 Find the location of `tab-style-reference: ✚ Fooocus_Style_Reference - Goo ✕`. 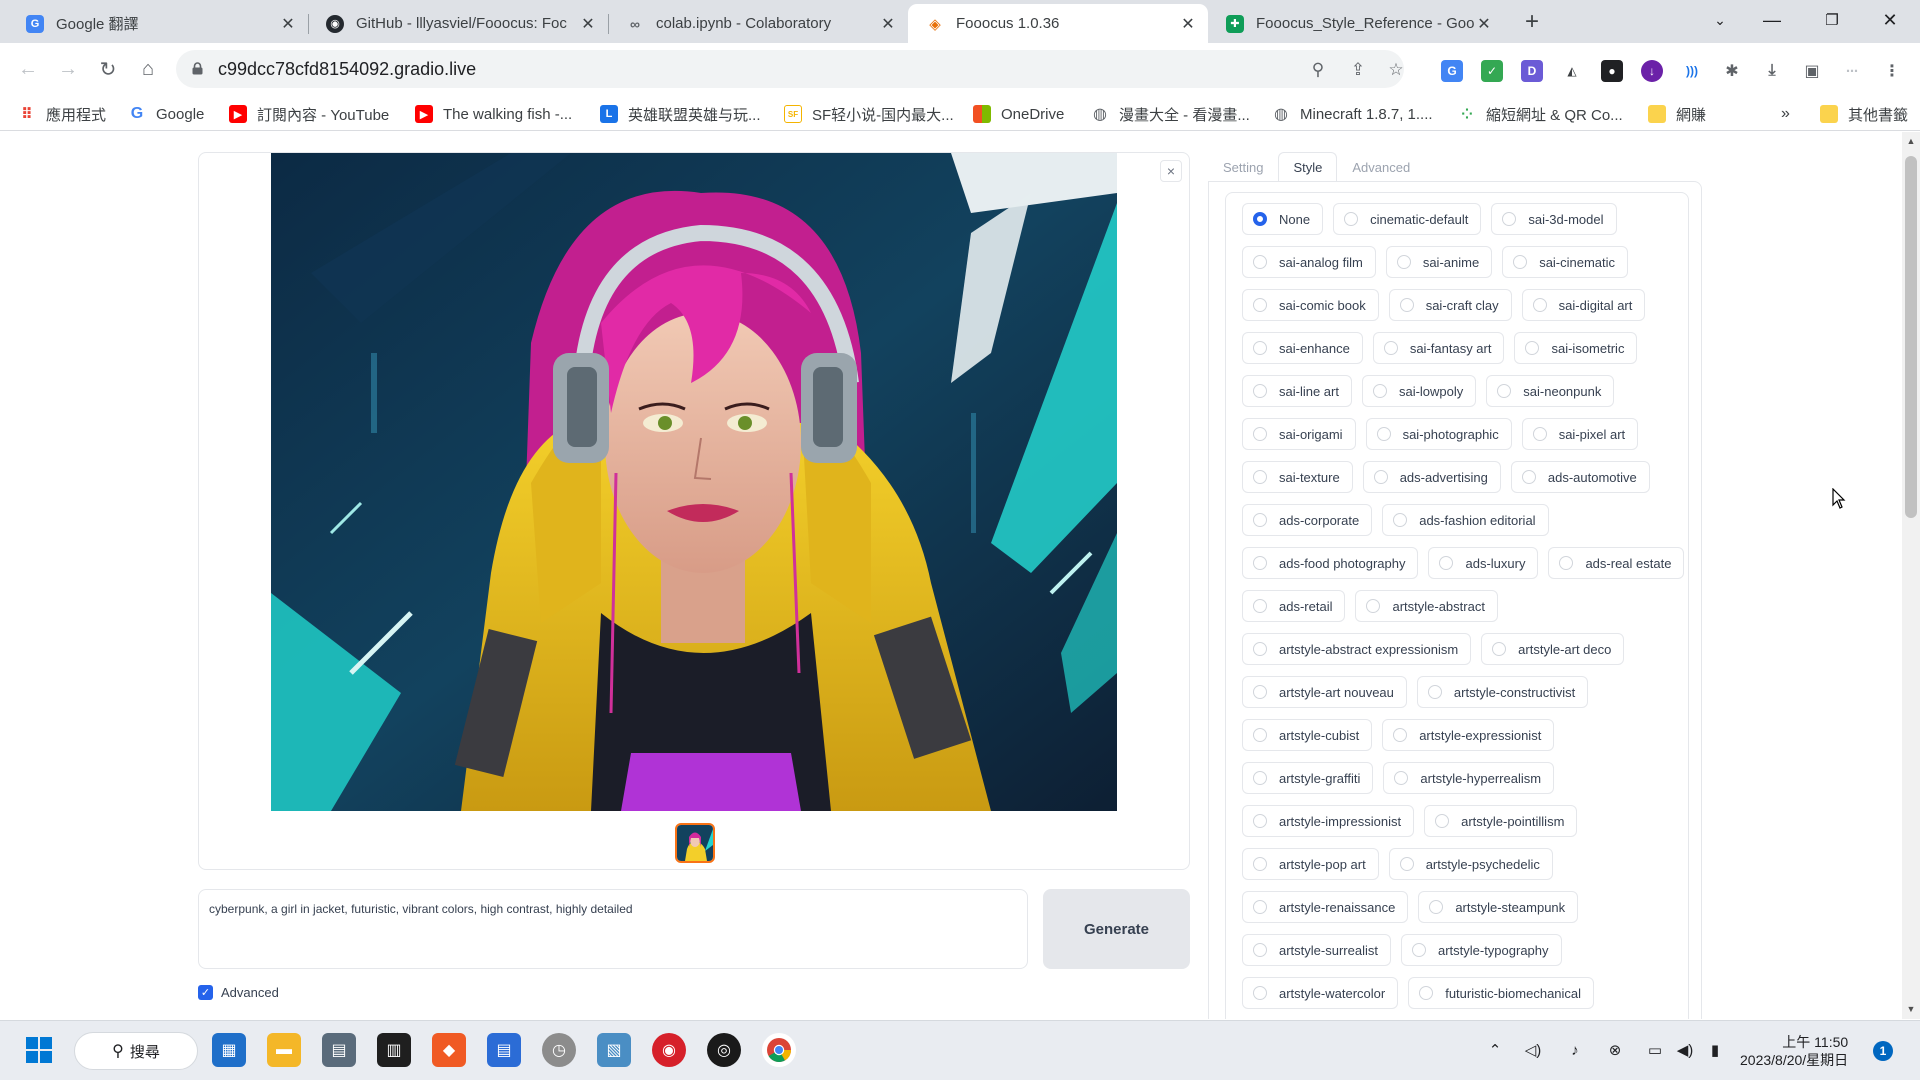

tab-style-reference: ✚ Fooocus_Style_Reference - Goo ✕ is located at coordinates (1356, 23).